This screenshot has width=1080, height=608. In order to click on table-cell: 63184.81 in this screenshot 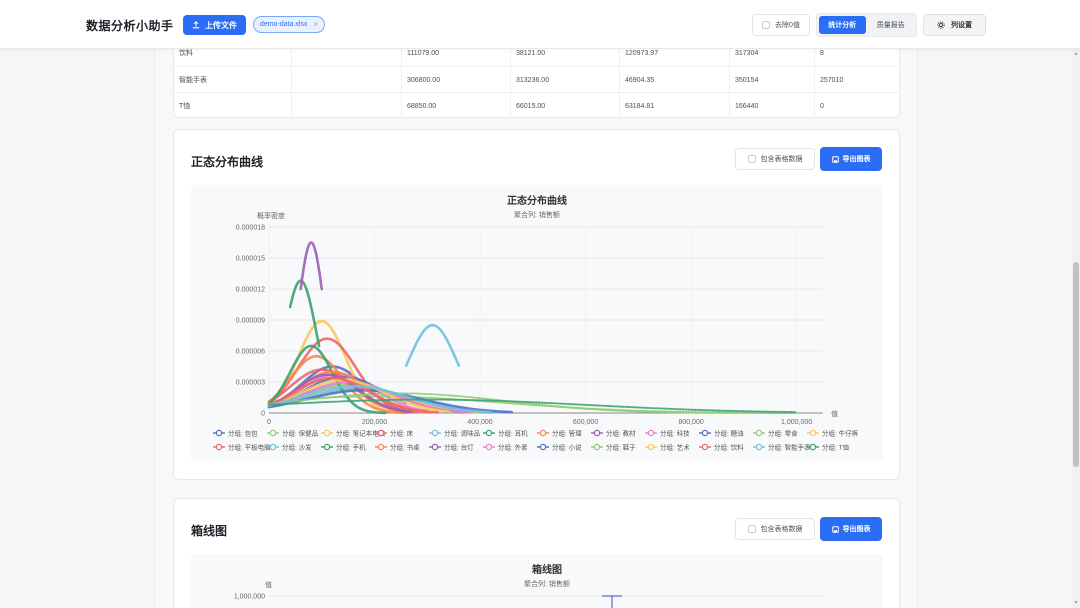, I will do `click(675, 106)`.